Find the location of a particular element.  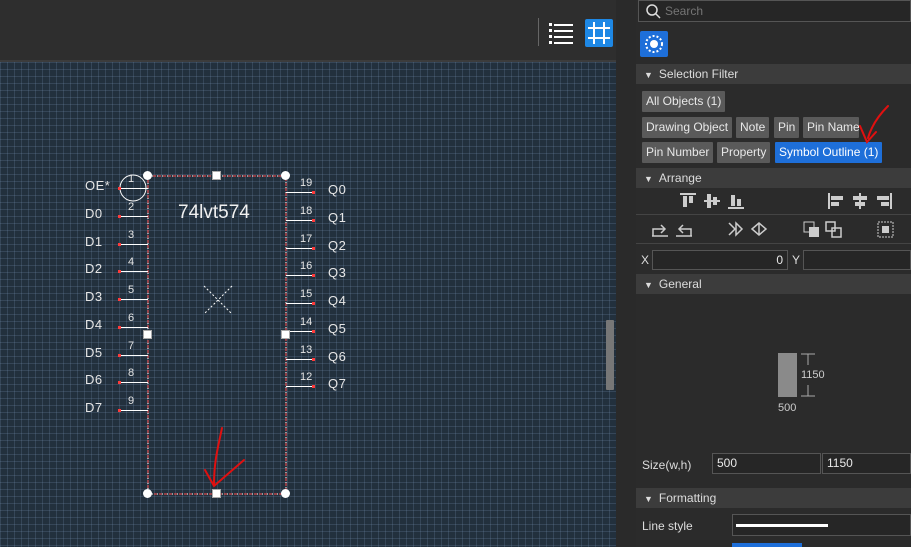

align-center-button is located at coordinates (860, 201).